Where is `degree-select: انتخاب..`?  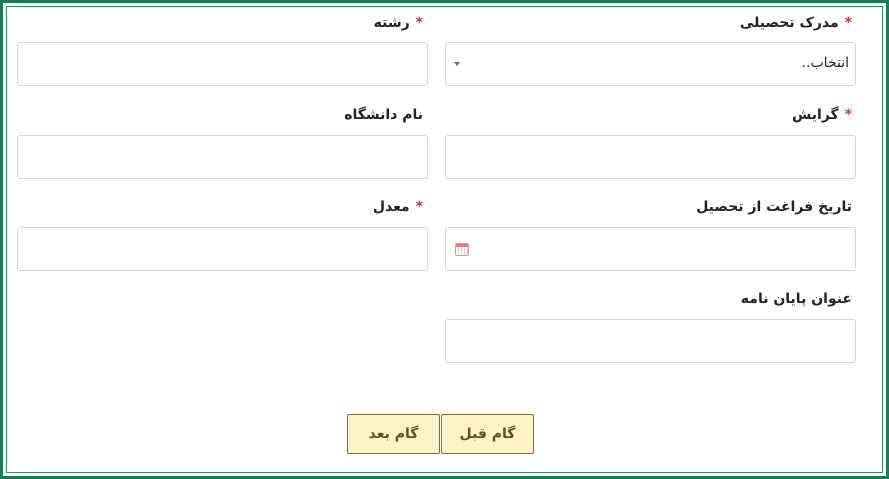
degree-select: انتخاب.. is located at coordinates (650, 64).